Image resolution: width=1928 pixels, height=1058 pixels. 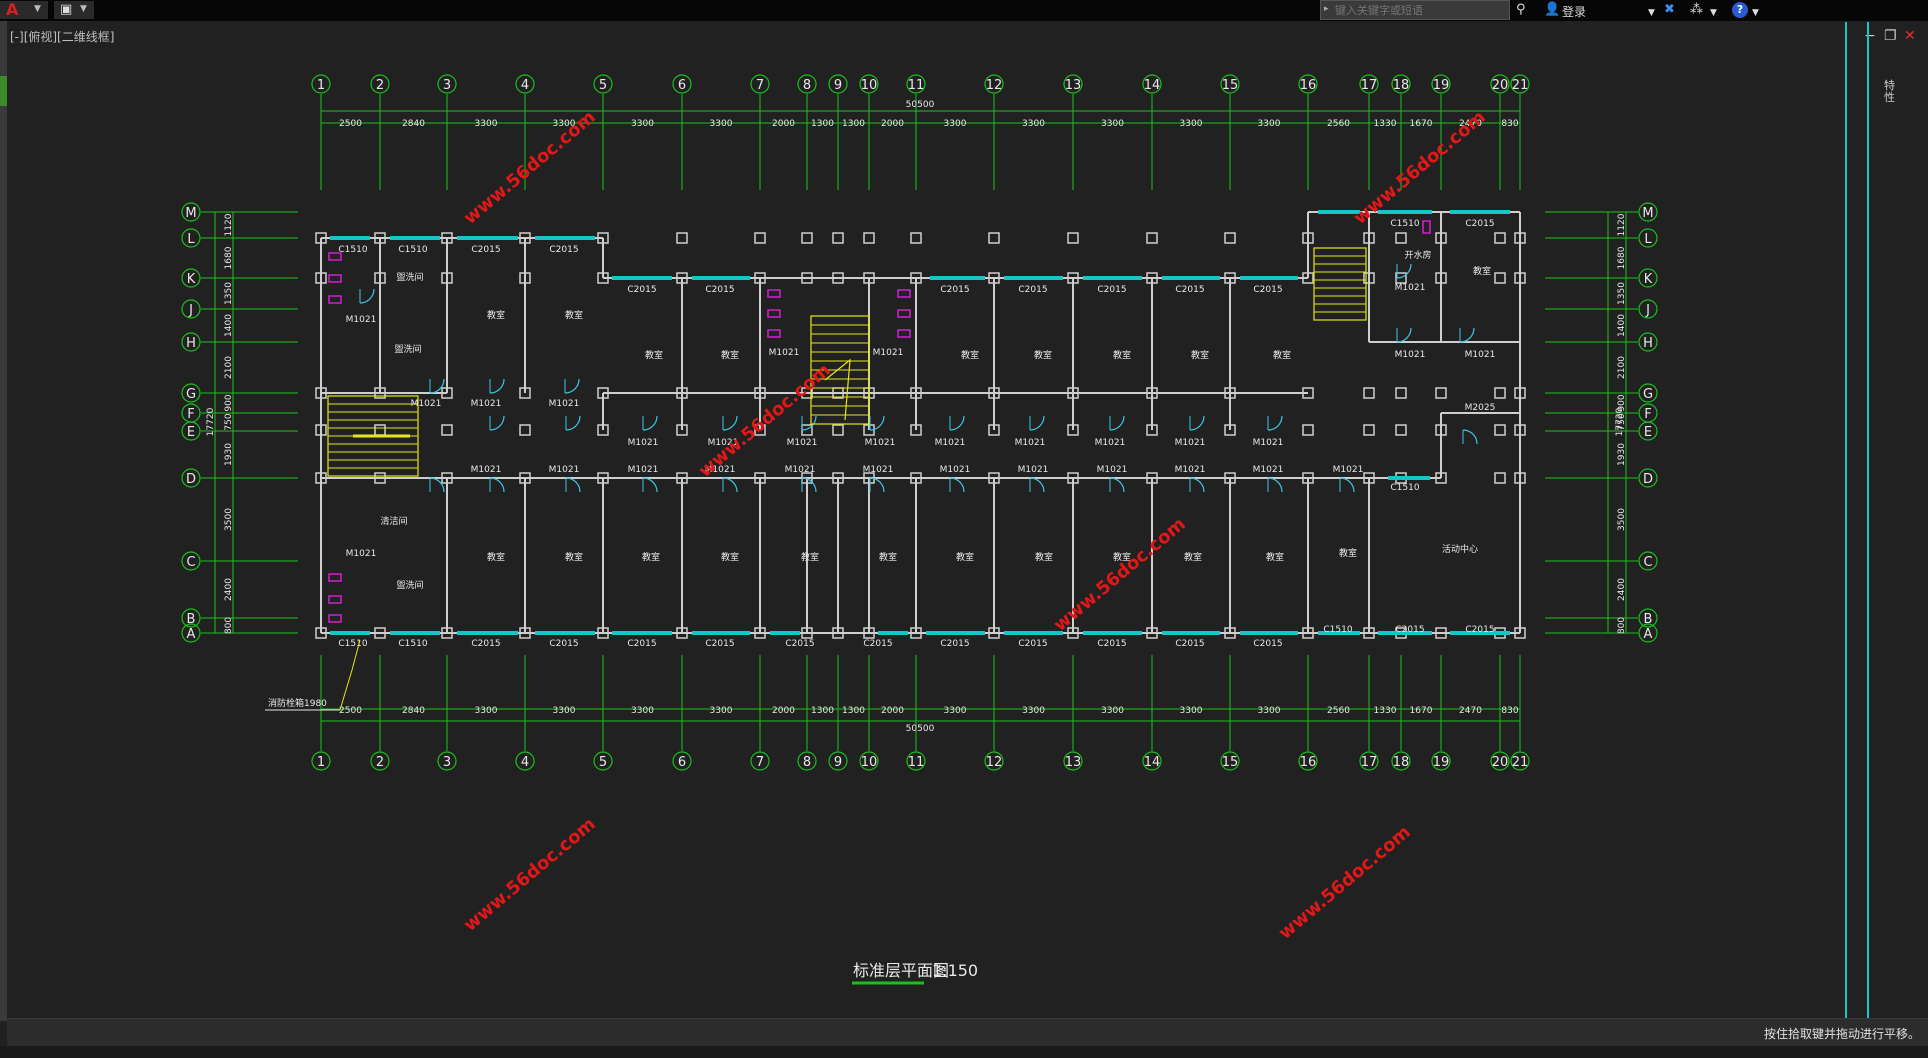 I want to click on axis-label: 14, so click(x=1152, y=85).